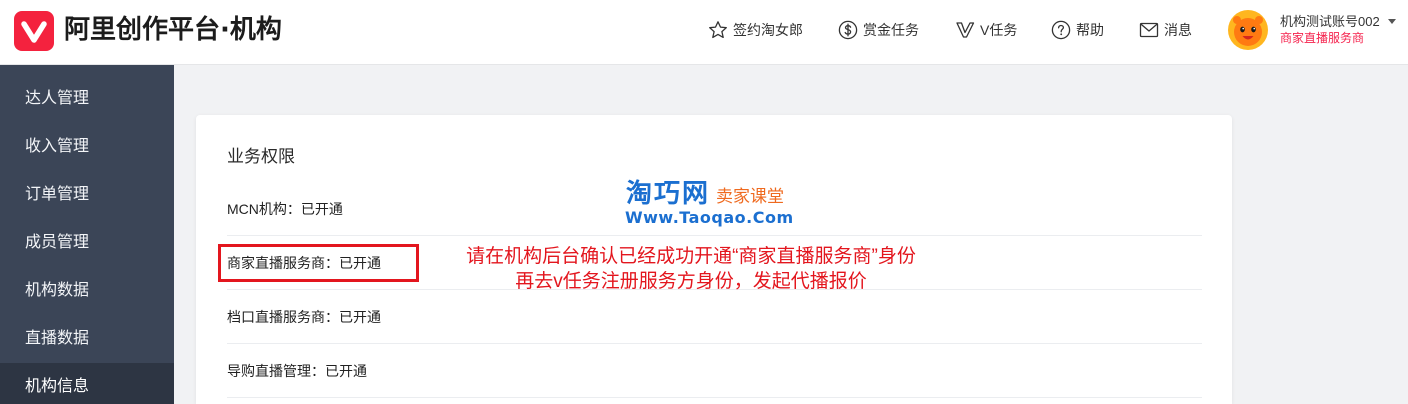 This screenshot has width=1408, height=404. What do you see at coordinates (999, 30) in the screenshot?
I see `nav-label: V任务` at bounding box center [999, 30].